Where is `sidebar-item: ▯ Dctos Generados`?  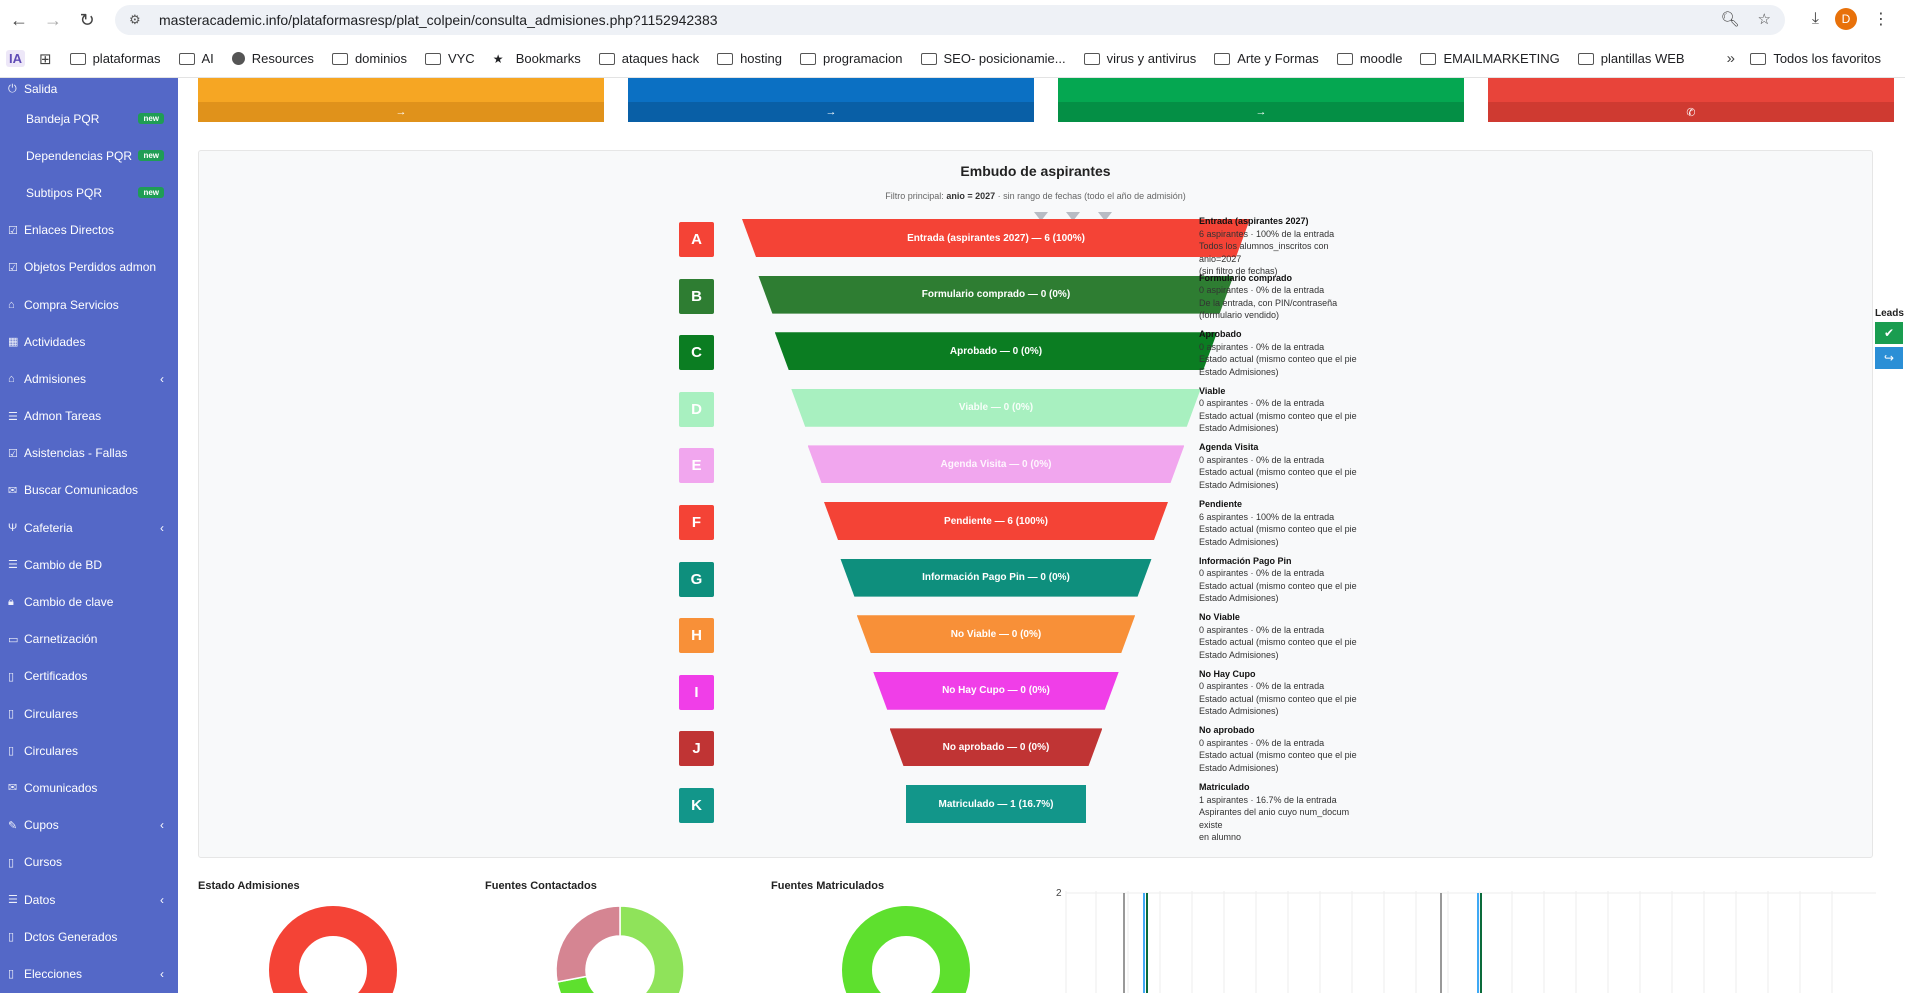
sidebar-item: ▯ Dctos Generados is located at coordinates (89, 936).